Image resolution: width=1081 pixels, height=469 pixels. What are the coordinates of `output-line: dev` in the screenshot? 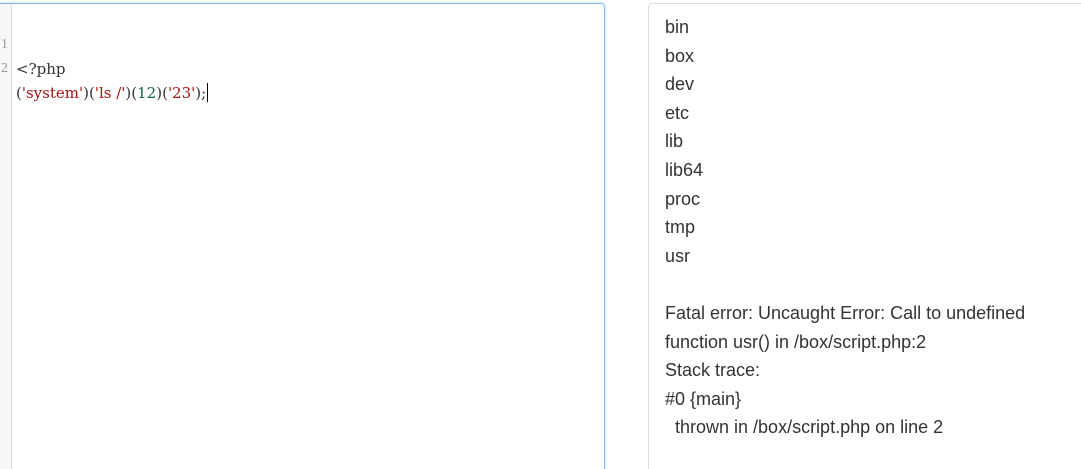 It's located at (680, 84).